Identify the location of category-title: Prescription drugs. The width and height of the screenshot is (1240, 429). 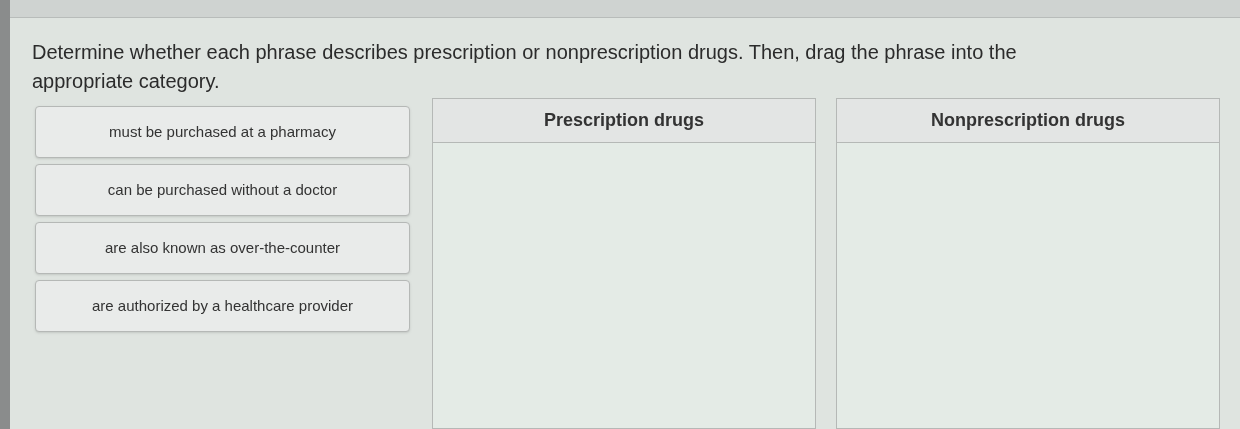
(624, 121).